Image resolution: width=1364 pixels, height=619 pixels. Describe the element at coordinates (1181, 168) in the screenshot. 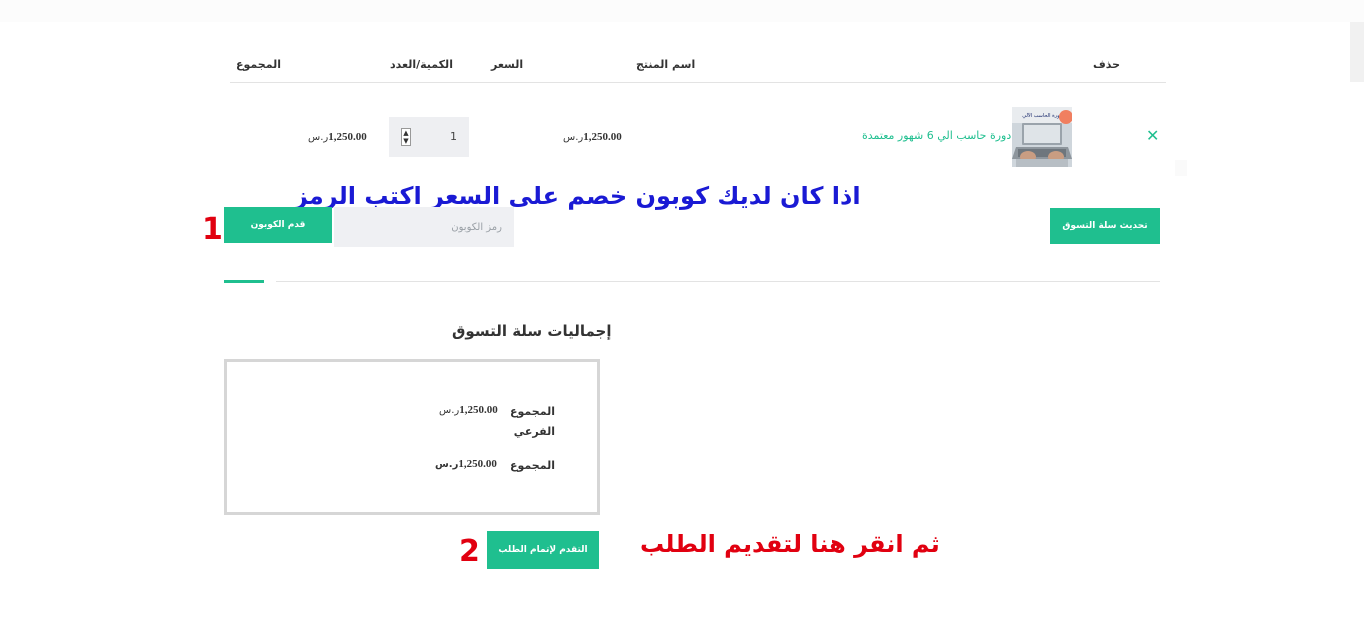

I see `decorative-mark` at that location.